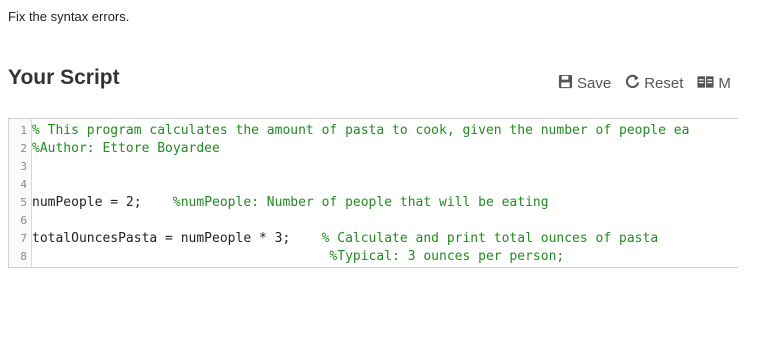 The height and width of the screenshot is (340, 760). Describe the element at coordinates (373, 80) in the screenshot. I see `script-header: Your Script Save Reset M` at that location.